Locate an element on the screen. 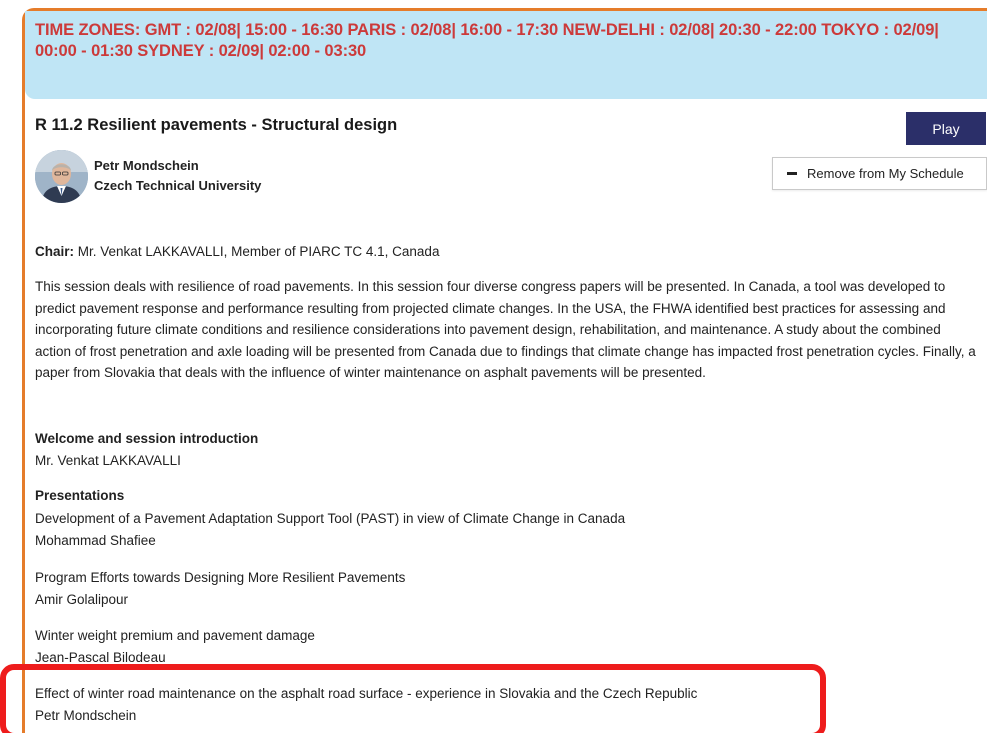  presentation-author: Jean-Pascal Bilodeau is located at coordinates (100, 657).